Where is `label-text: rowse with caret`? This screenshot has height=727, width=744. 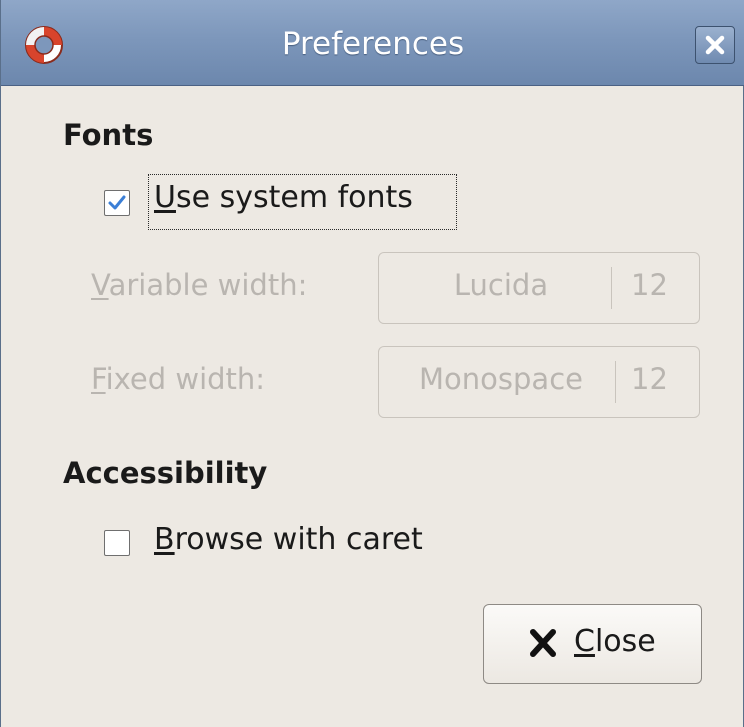
label-text: rowse with caret is located at coordinates (298, 539).